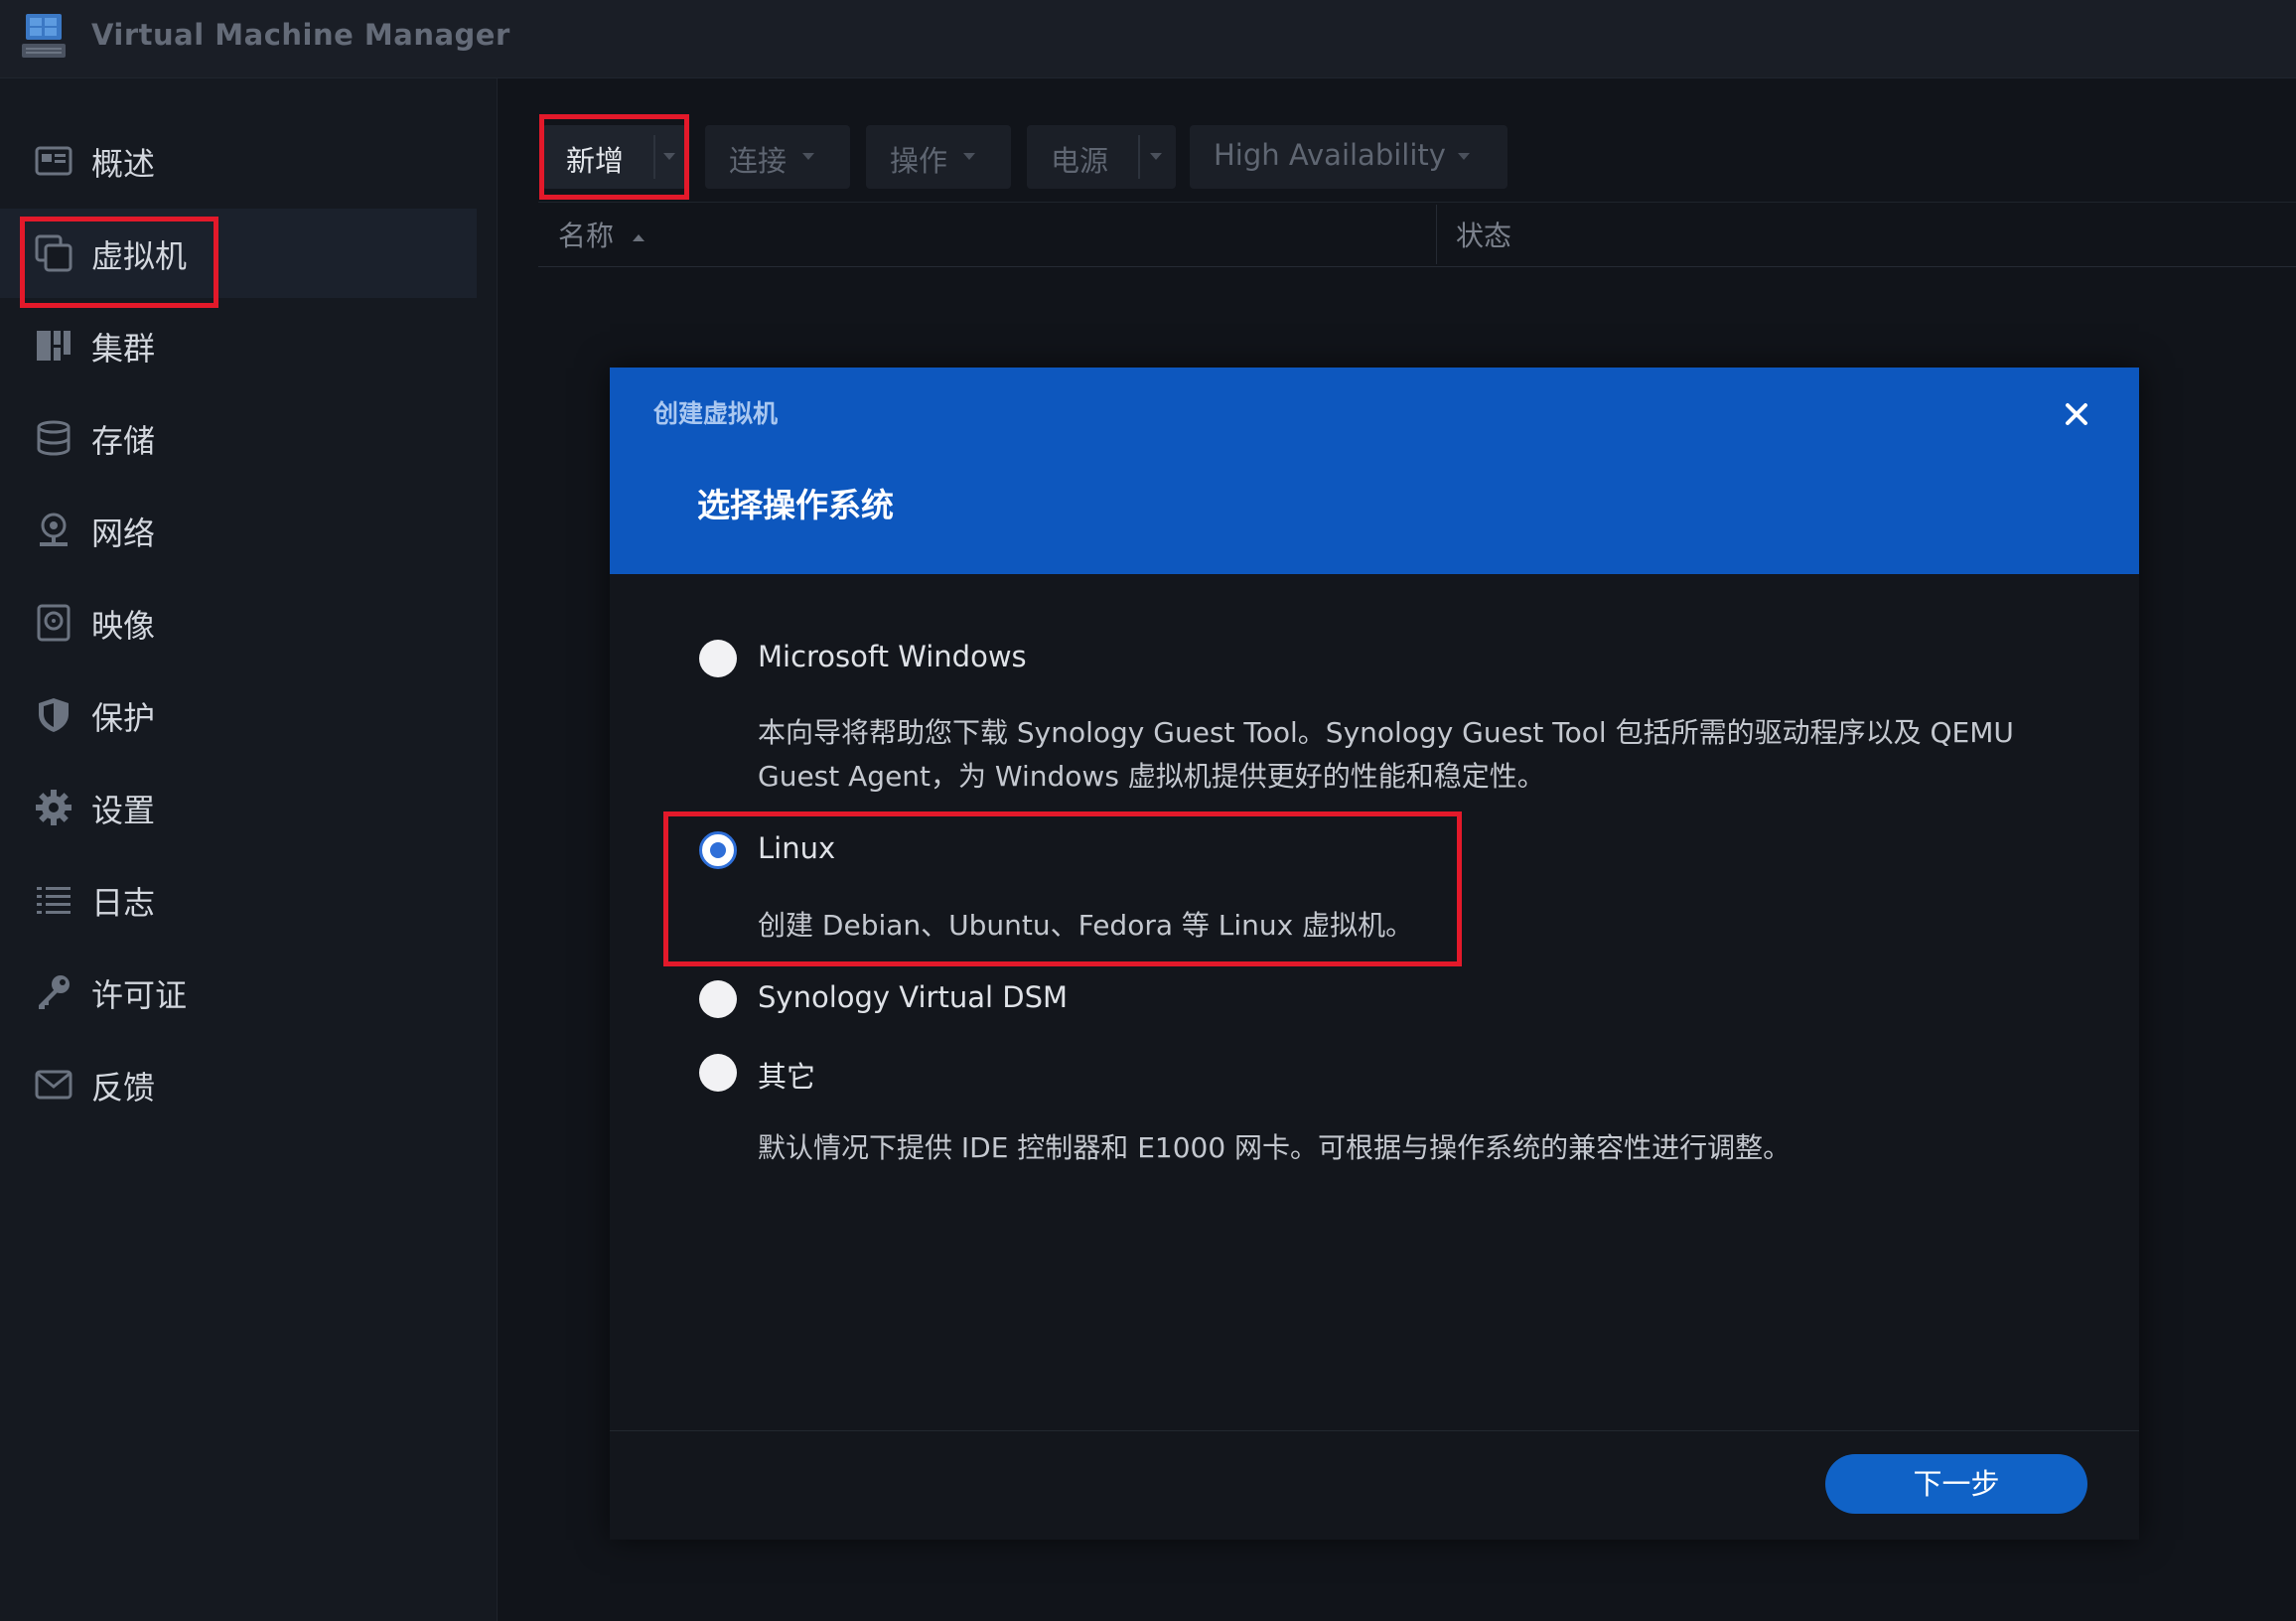 The width and height of the screenshot is (2296, 1621). I want to click on gear-icon, so click(54, 808).